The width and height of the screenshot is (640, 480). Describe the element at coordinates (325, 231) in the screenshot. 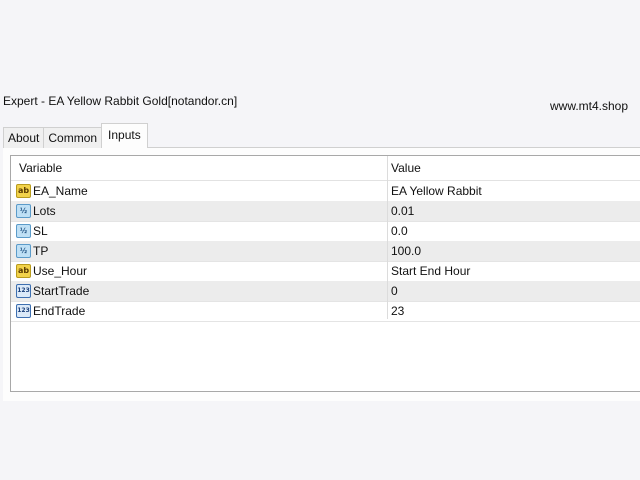

I see `table-row: ½ SL 0.0` at that location.